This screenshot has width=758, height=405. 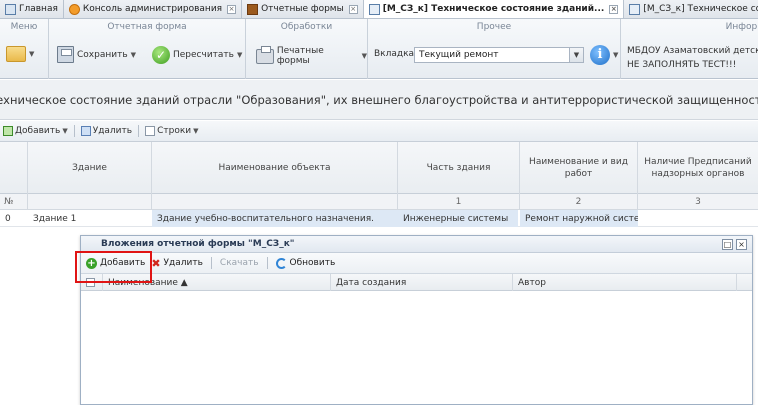 What do you see at coordinates (579, 168) in the screenshot?
I see `column-header-work: Наименование и вид работ` at bounding box center [579, 168].